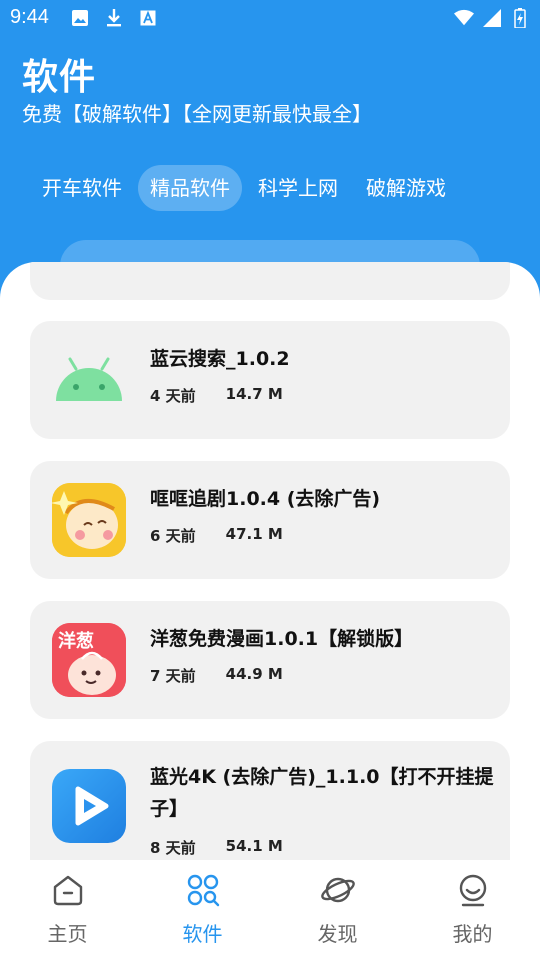 The image size is (540, 960). Describe the element at coordinates (244, 188) in the screenshot. I see `category-tabs: 开车软件 精品软件 科学上网 破解游戏` at that location.